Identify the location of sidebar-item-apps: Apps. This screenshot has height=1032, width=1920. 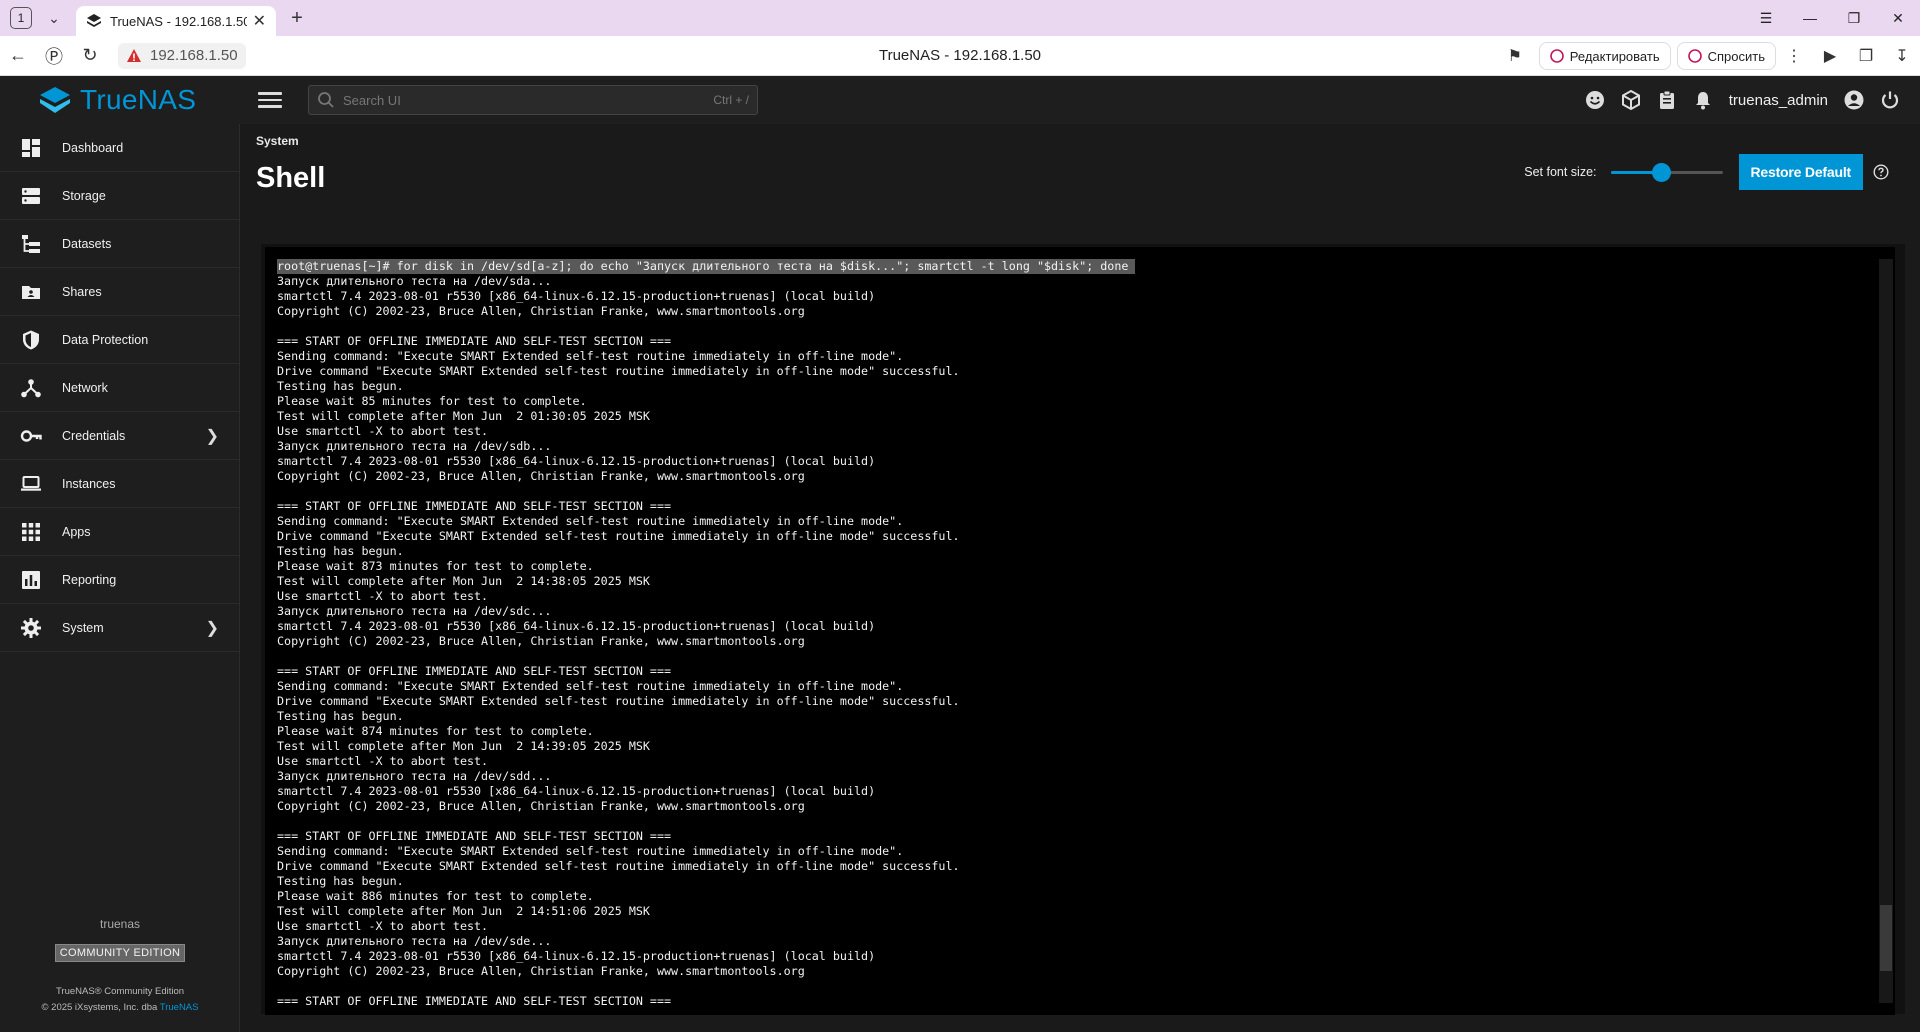
(119, 532).